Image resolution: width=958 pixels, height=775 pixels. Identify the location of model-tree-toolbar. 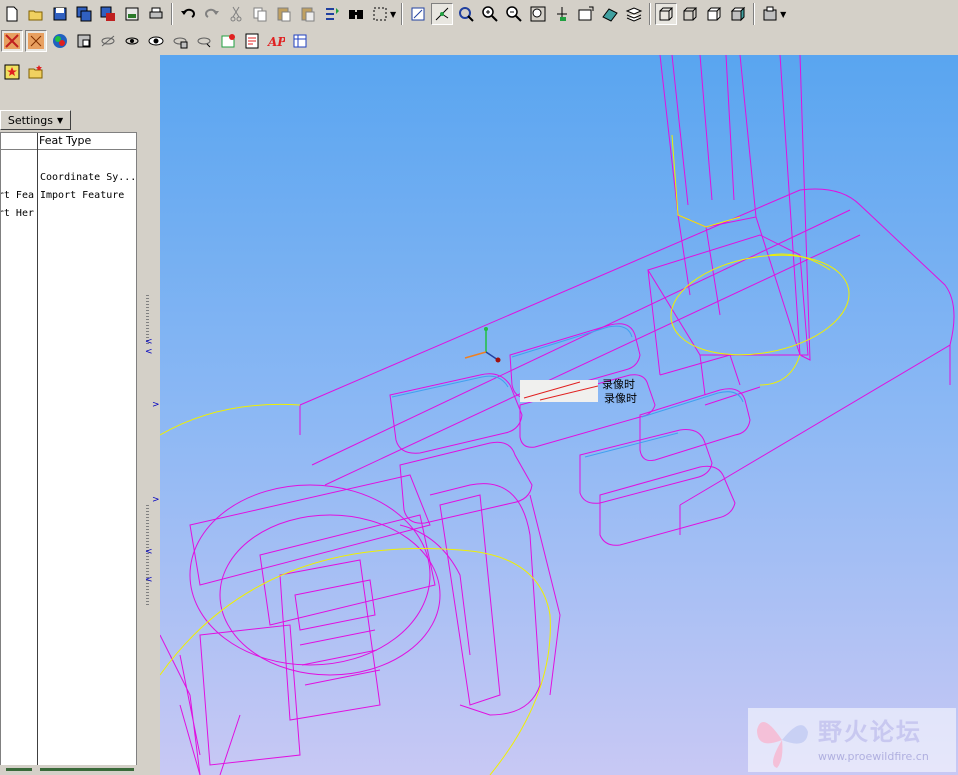
(30, 72).